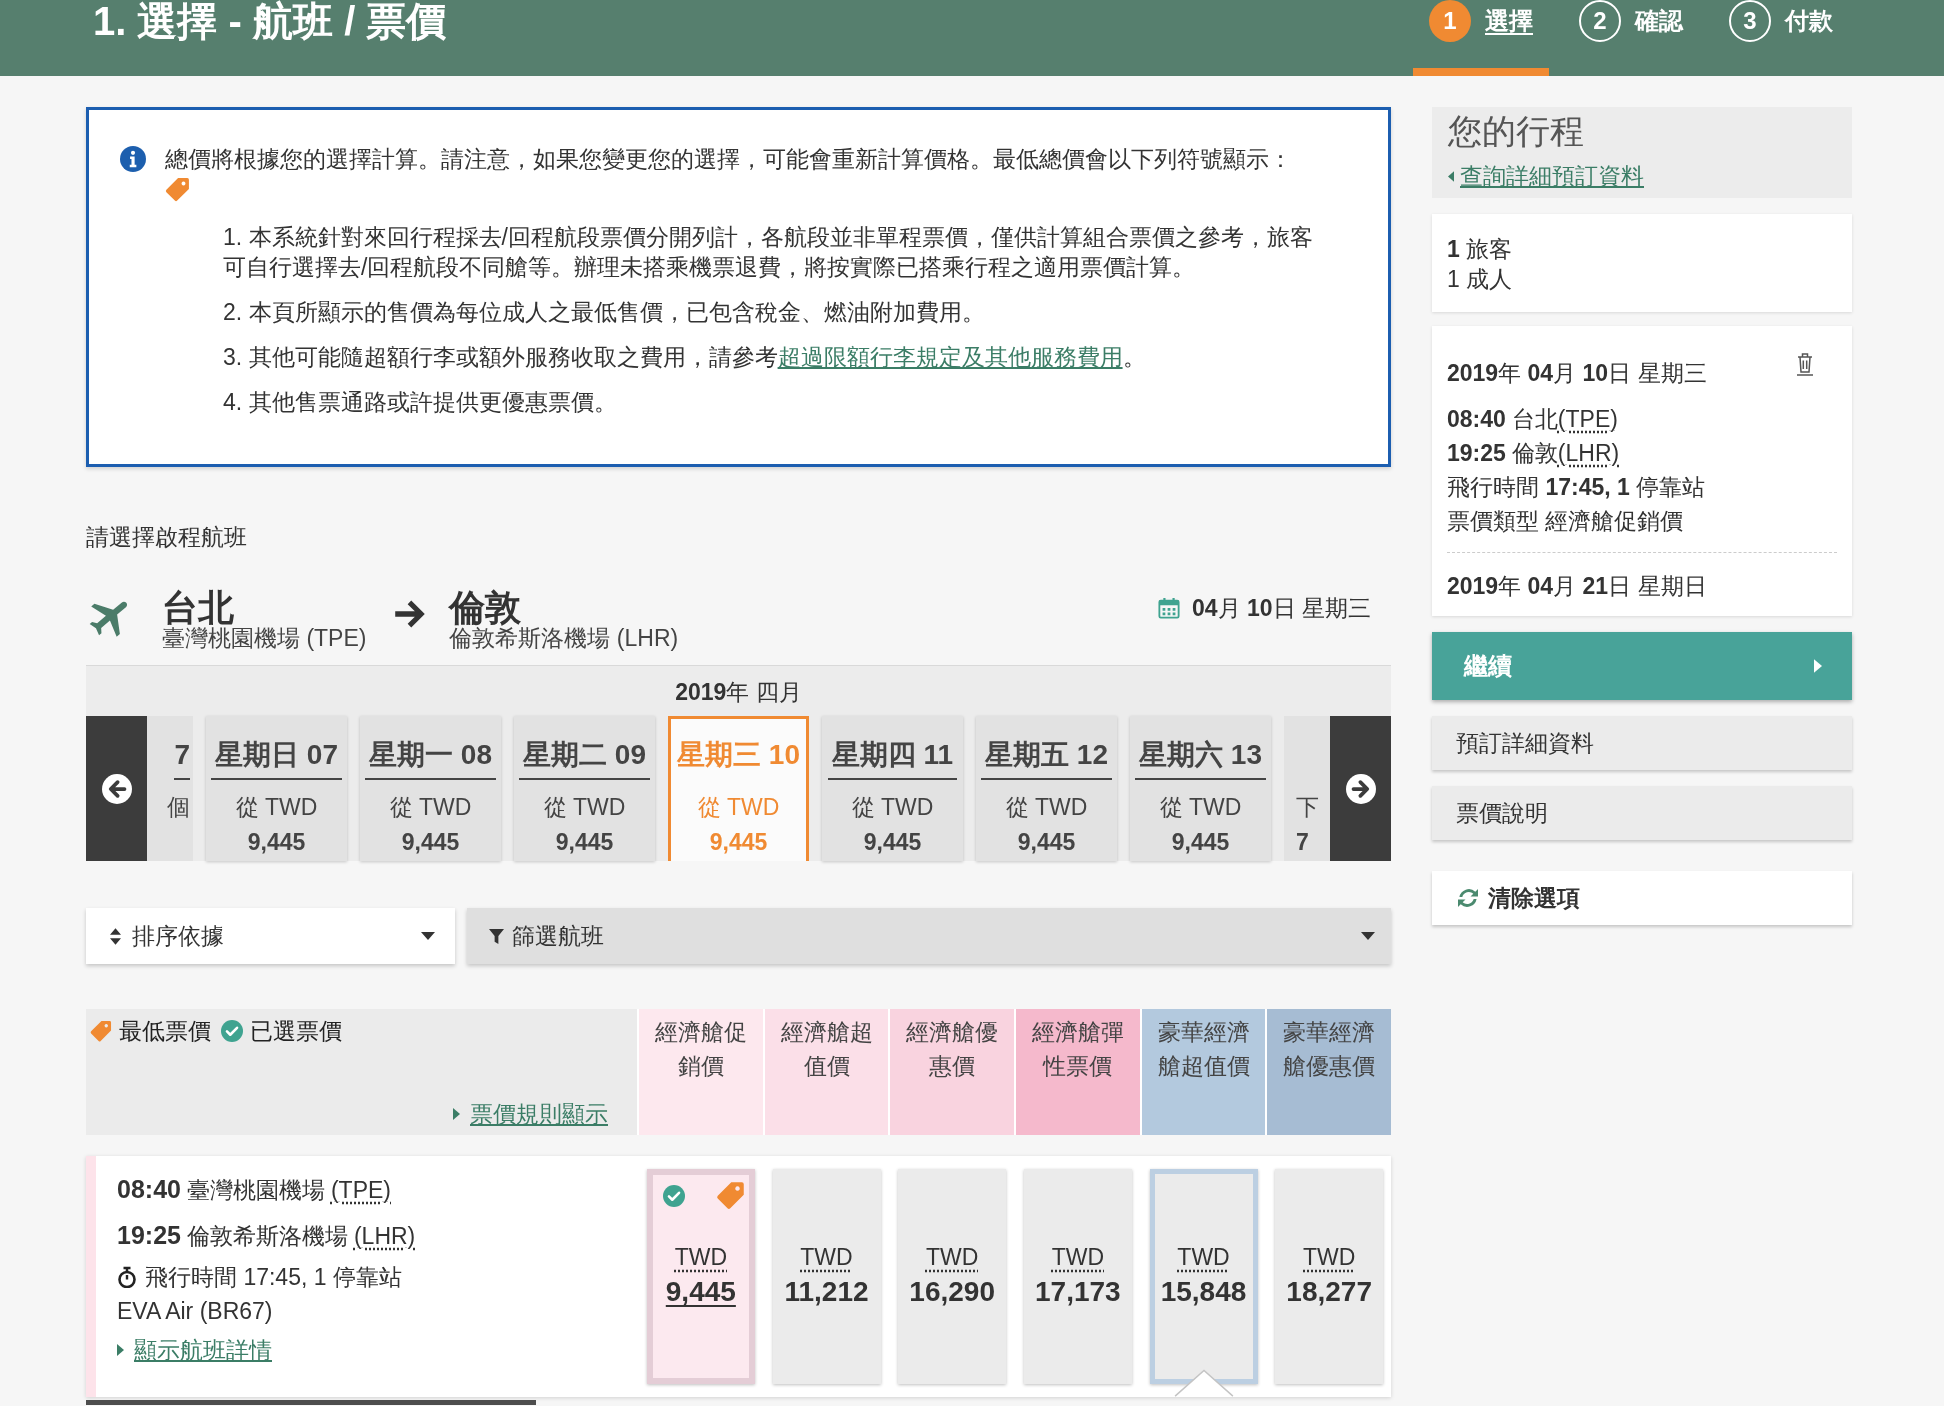 The image size is (1944, 1406). I want to click on arrow-left-icon, so click(116, 788).